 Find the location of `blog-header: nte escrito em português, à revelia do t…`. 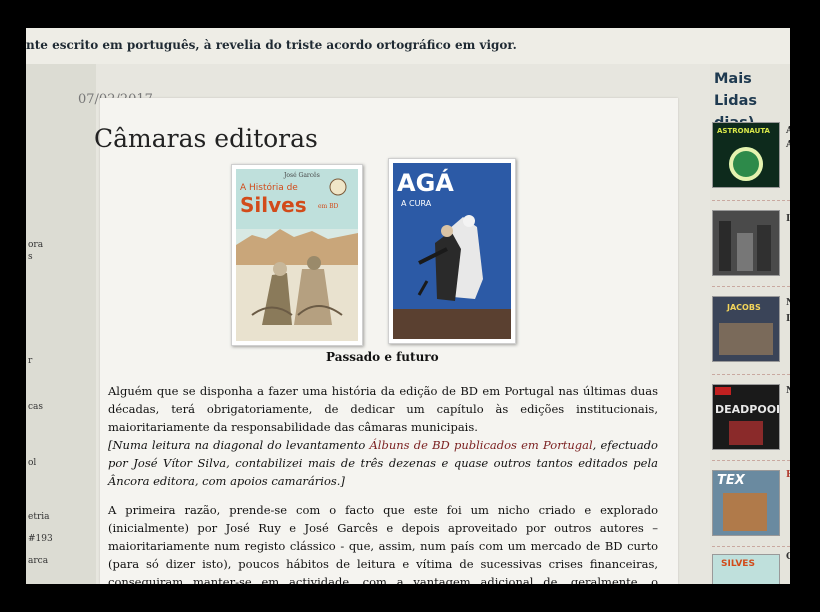

blog-header: nte escrito em português, à revelia do t… is located at coordinates (408, 46).